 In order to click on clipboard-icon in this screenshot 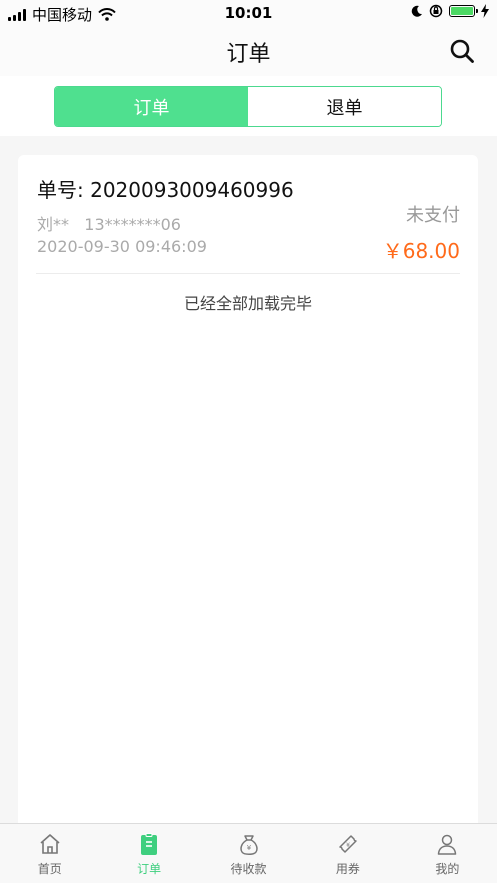, I will do `click(149, 844)`.